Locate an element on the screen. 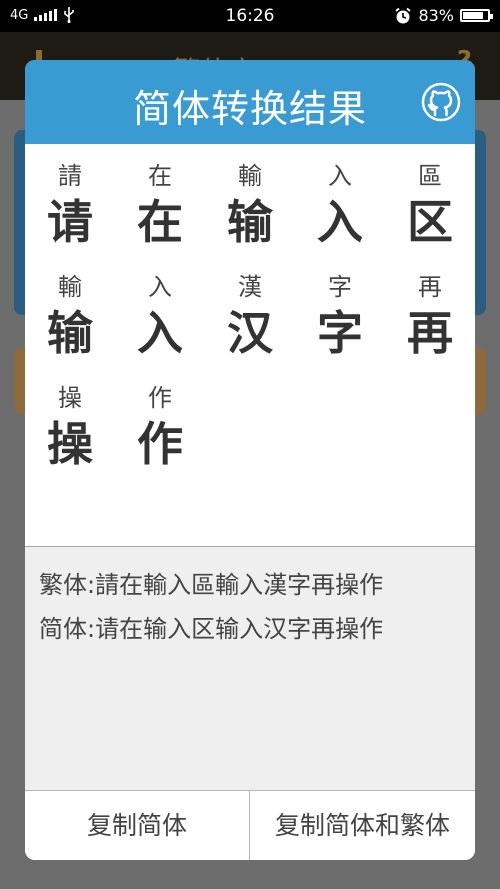  traditional-char: 字 is located at coordinates (340, 287).